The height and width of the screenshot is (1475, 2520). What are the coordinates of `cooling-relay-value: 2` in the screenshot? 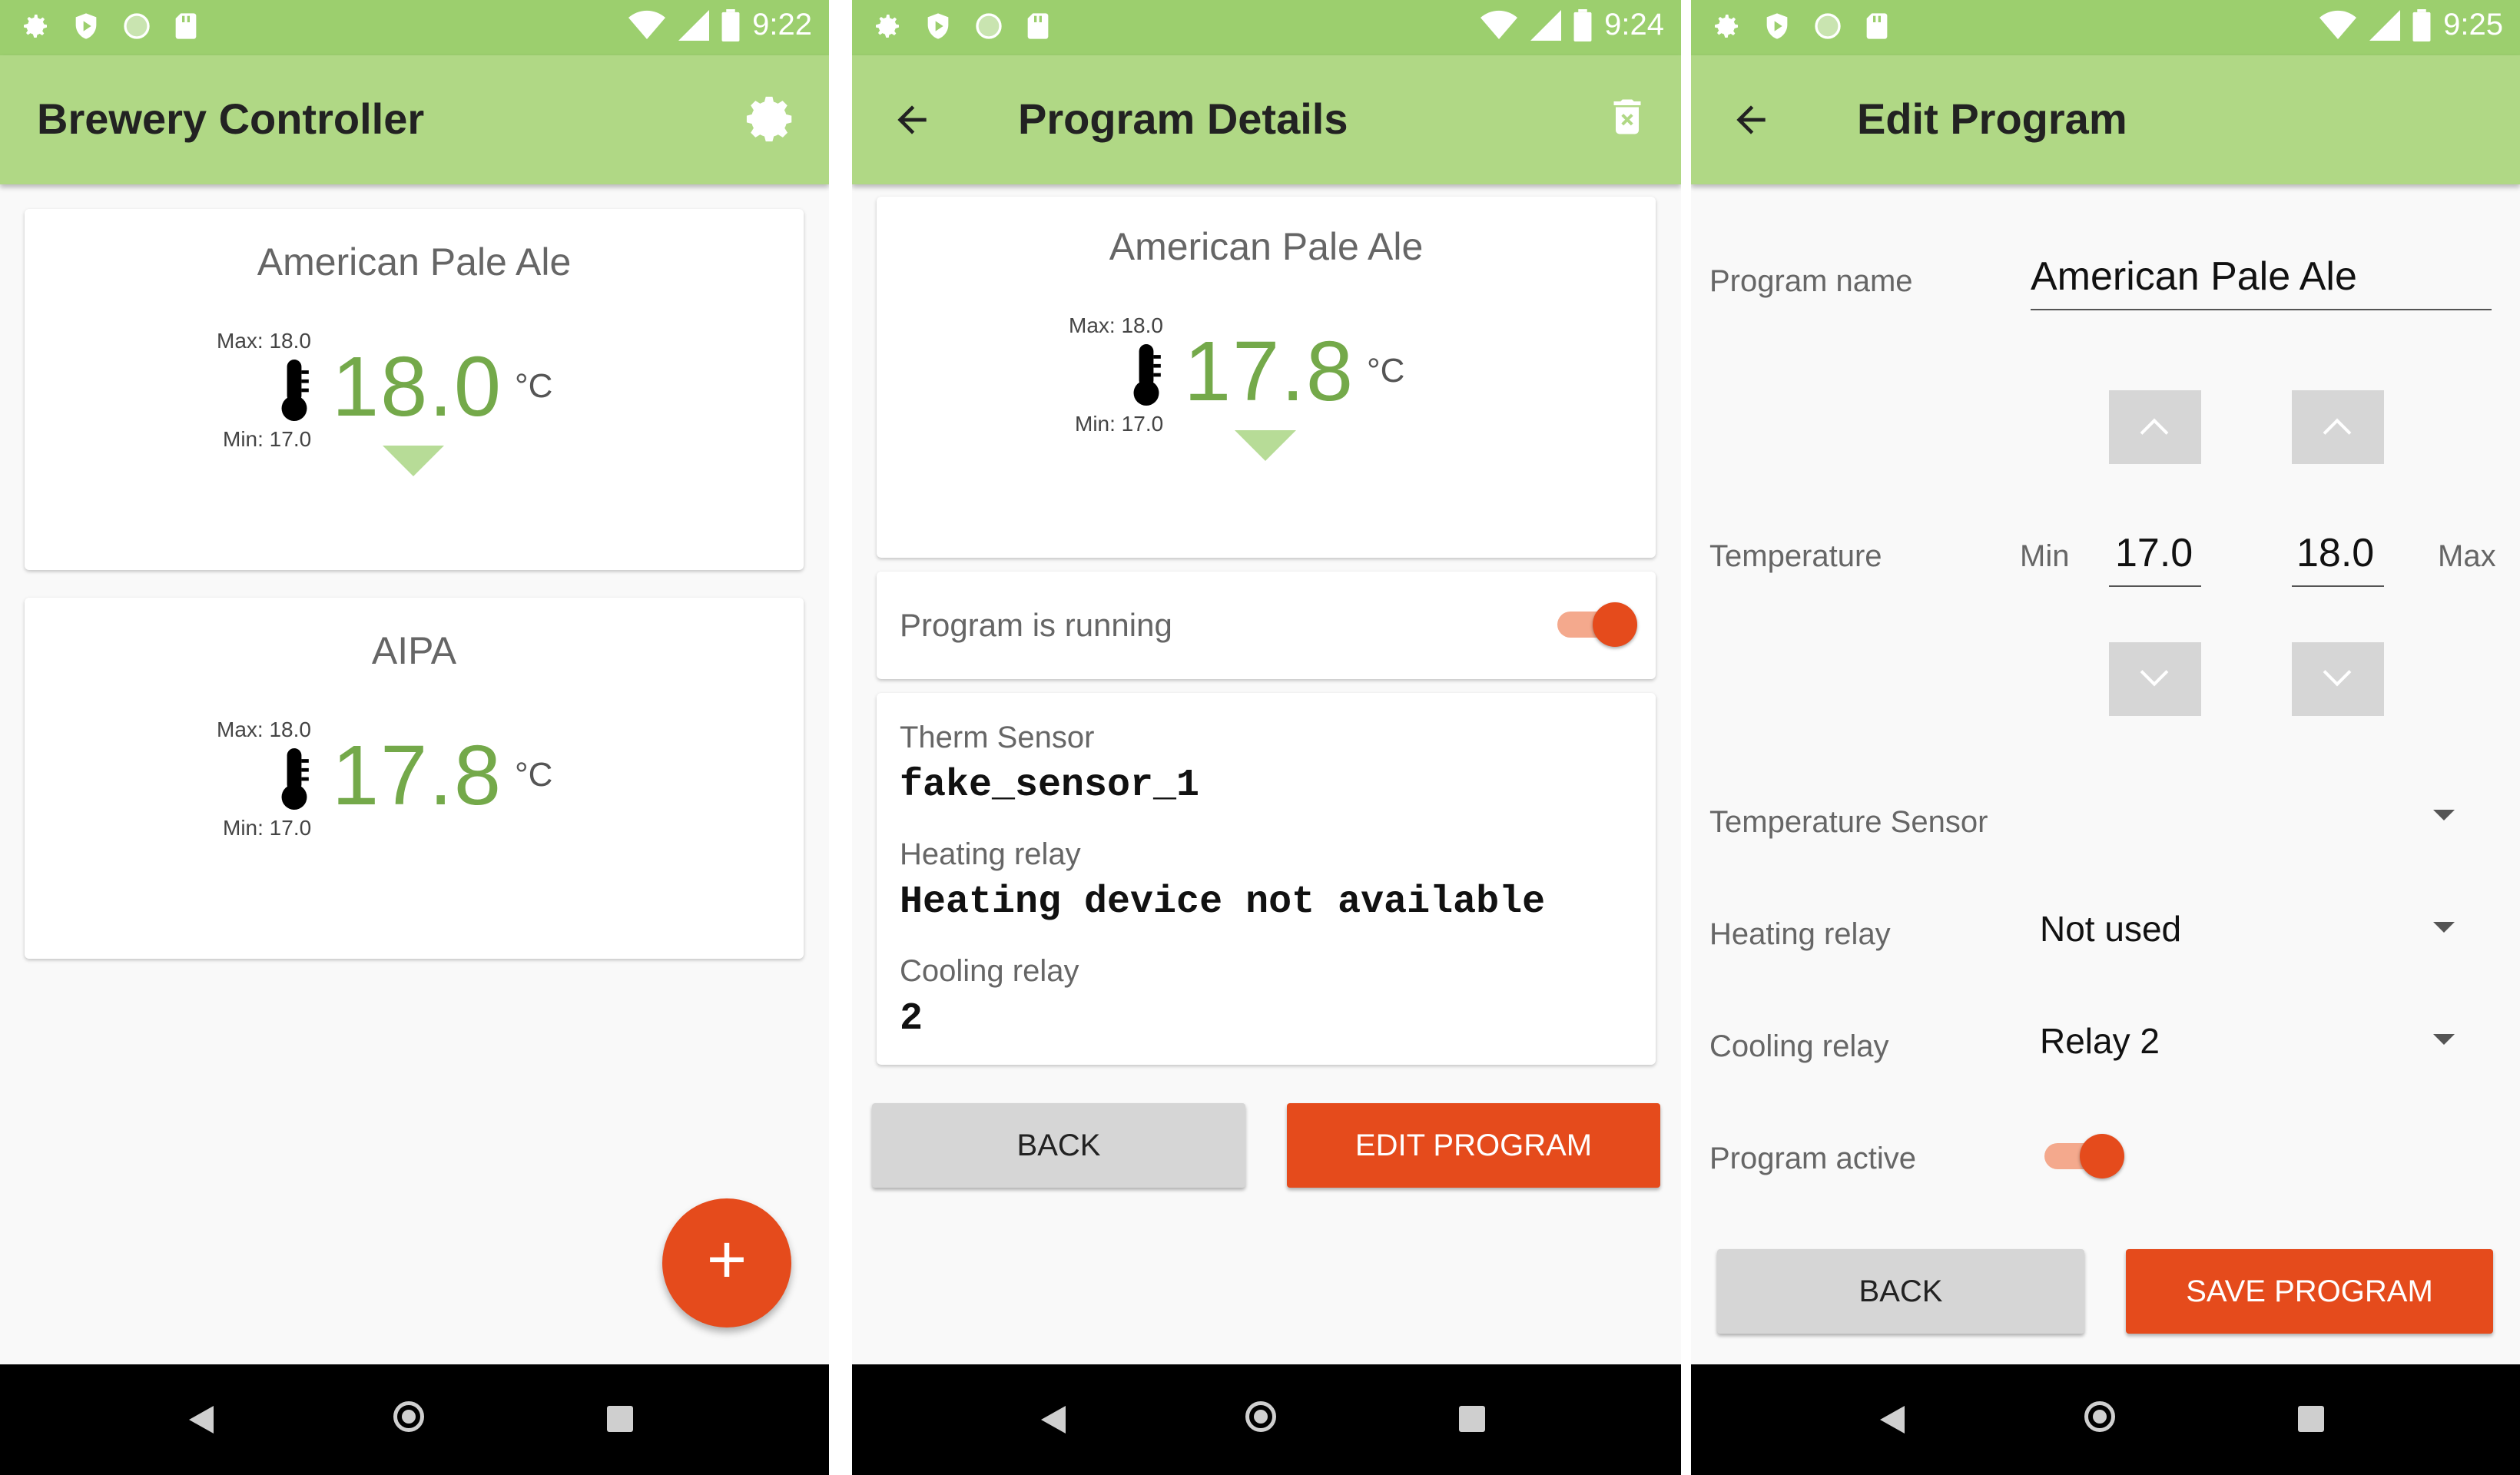 It's located at (912, 1019).